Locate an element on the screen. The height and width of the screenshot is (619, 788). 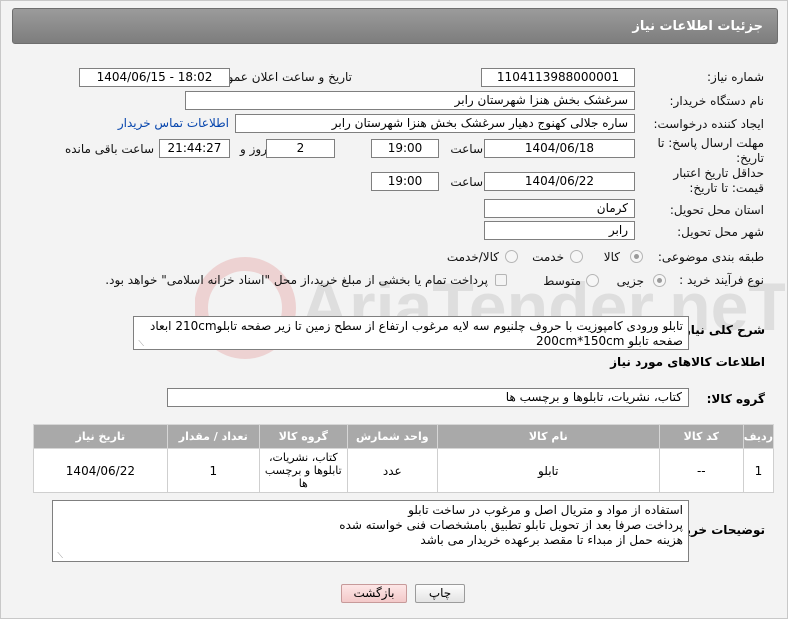
deadline-time-field: 19:00 is located at coordinates (405, 148).